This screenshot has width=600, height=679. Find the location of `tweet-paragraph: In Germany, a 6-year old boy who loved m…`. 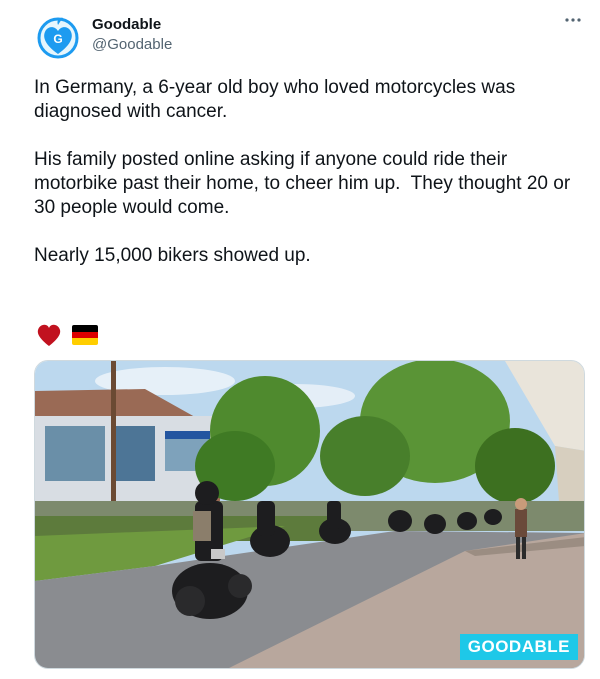

tweet-paragraph: In Germany, a 6-year old boy who loved m… is located at coordinates (277, 99).